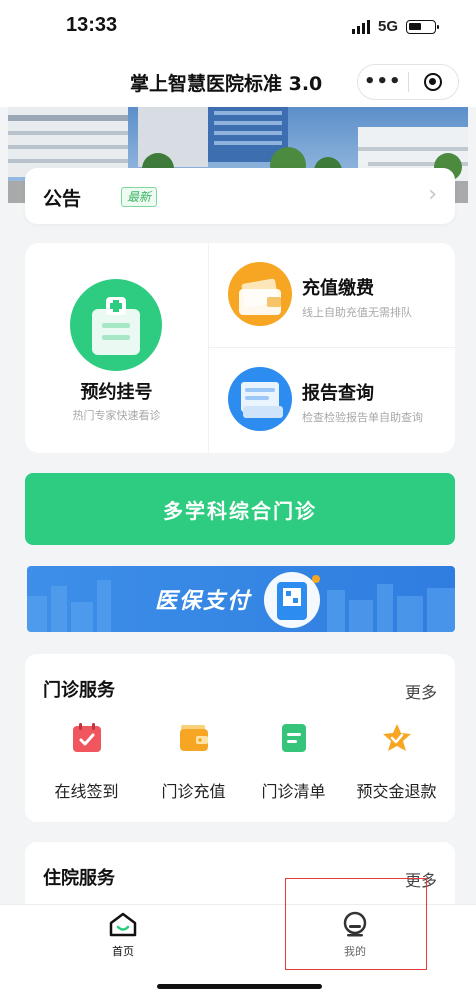  I want to click on appointment-title: 预约挂号, so click(116, 392).